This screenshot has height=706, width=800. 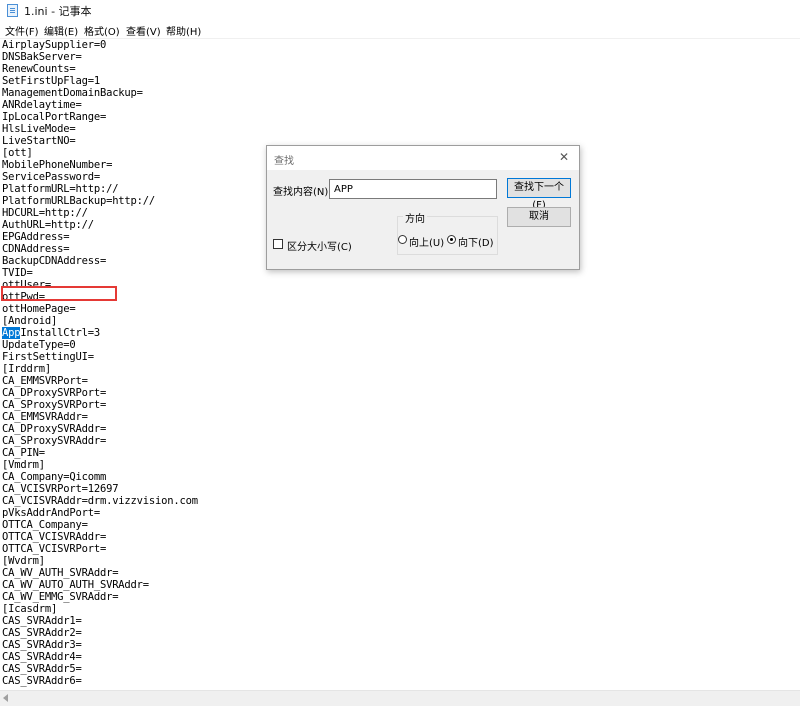 I want to click on text-line: CDNAddress=, so click(x=36, y=249).